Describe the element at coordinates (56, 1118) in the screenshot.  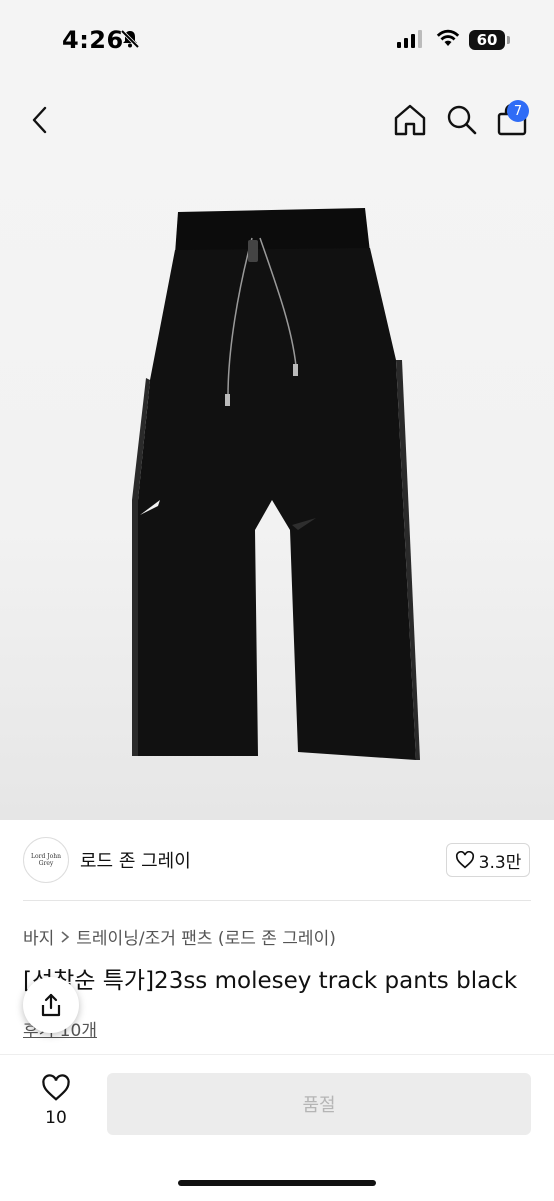
I see `wishlist-count: 10` at that location.